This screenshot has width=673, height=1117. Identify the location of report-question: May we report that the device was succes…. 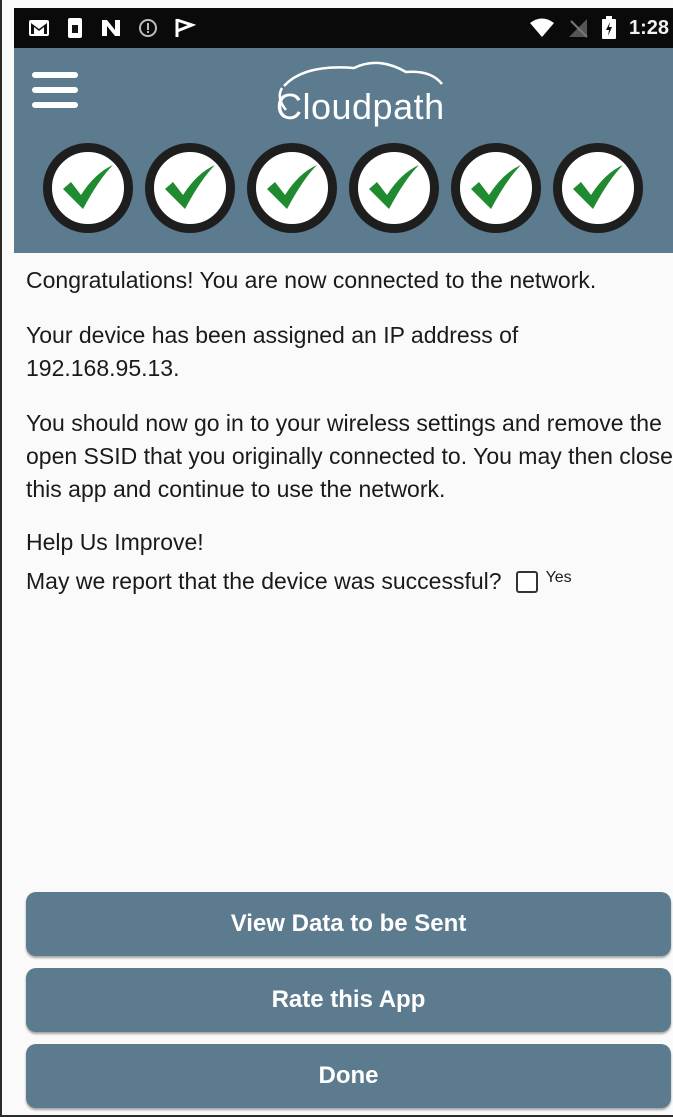
(264, 581).